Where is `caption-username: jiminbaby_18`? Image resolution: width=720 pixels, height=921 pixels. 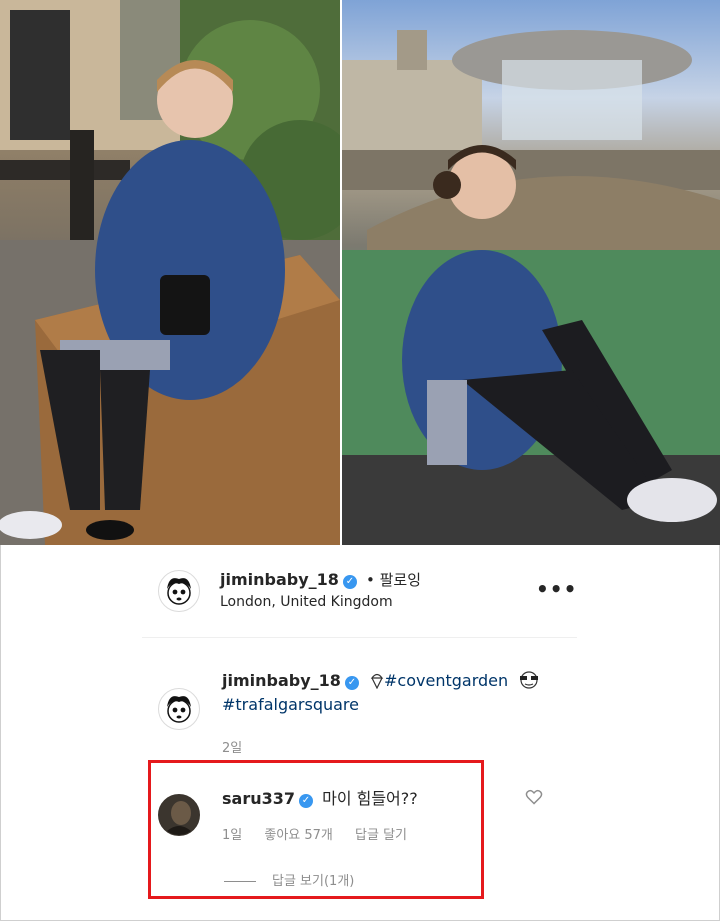
caption-username: jiminbaby_18 is located at coordinates (281, 680).